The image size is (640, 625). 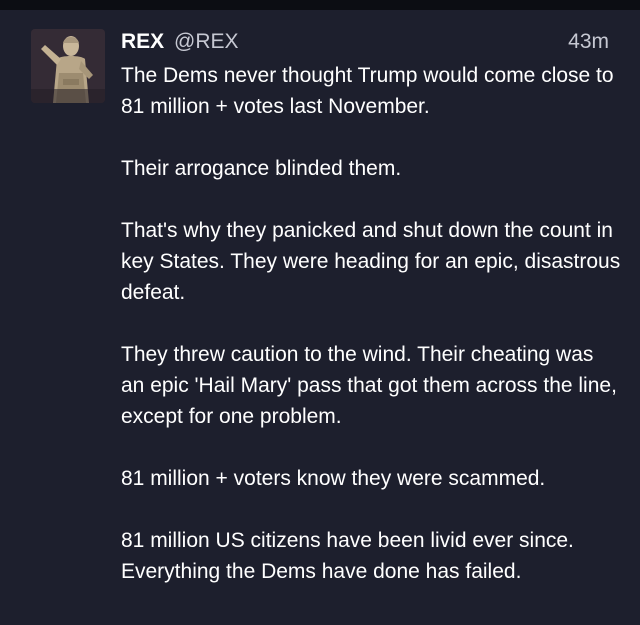 What do you see at coordinates (320, 5) in the screenshot?
I see `top-bar` at bounding box center [320, 5].